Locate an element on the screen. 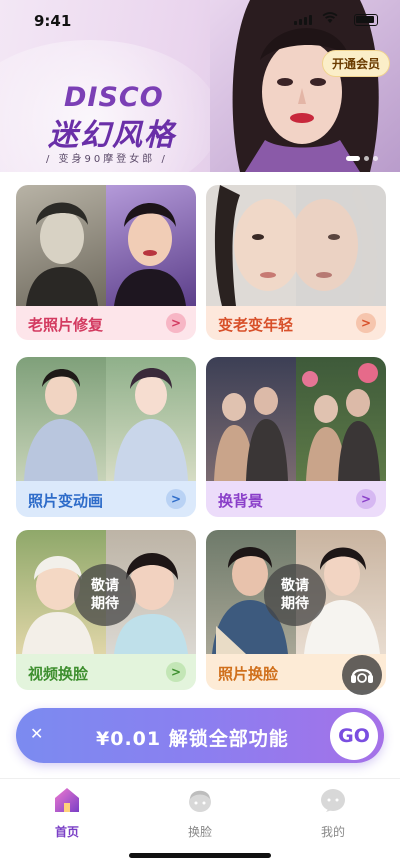 Image resolution: width=400 pixels, height=868 pixels. bottom-tab-bar: 首页 换脸 我的 is located at coordinates (200, 823).